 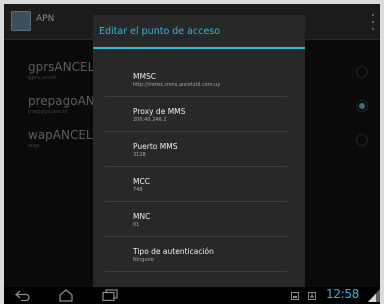 What do you see at coordinates (138, 190) in the screenshot?
I see `pref-value: 748` at bounding box center [138, 190].